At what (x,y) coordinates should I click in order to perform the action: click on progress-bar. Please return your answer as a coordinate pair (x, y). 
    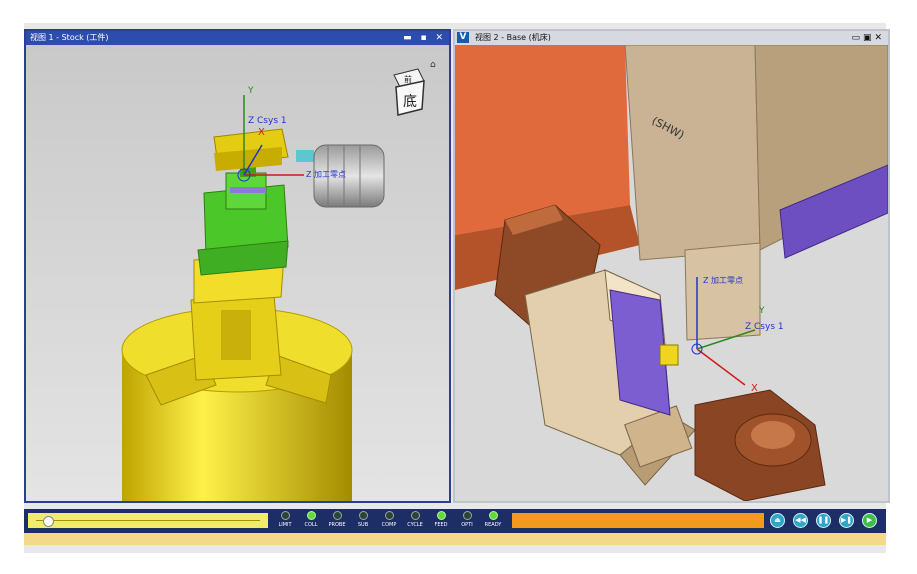
    Looking at the image, I should click on (638, 520).